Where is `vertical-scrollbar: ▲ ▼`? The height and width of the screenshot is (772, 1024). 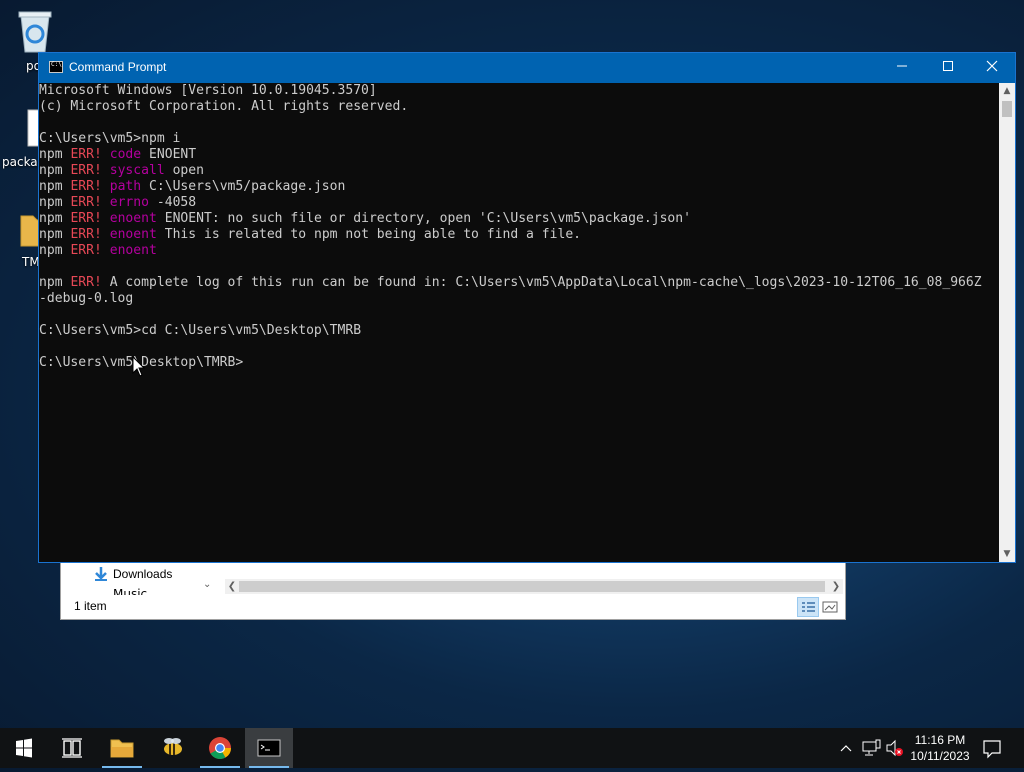 vertical-scrollbar: ▲ ▼ is located at coordinates (1007, 322).